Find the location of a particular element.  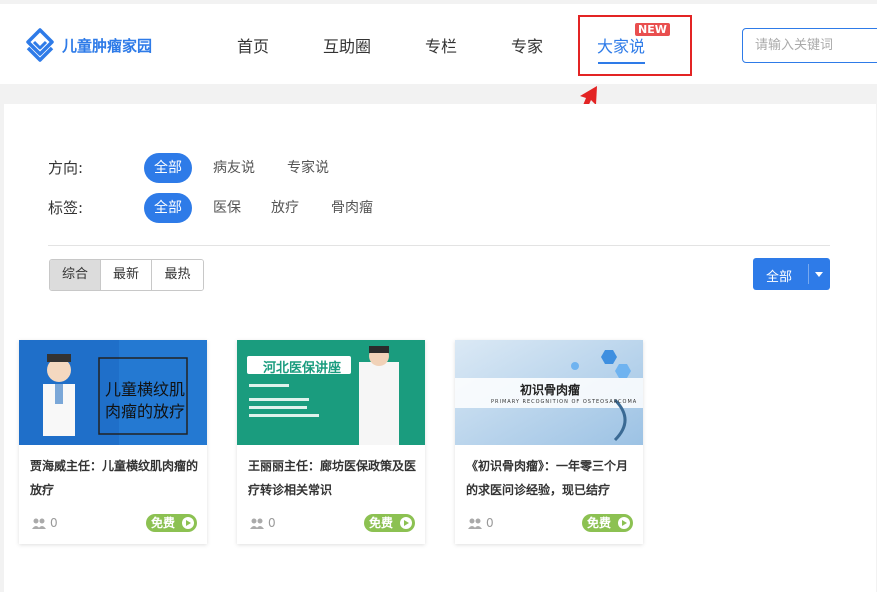

thumbnail-title: 初识骨肉瘤 is located at coordinates (550, 390).